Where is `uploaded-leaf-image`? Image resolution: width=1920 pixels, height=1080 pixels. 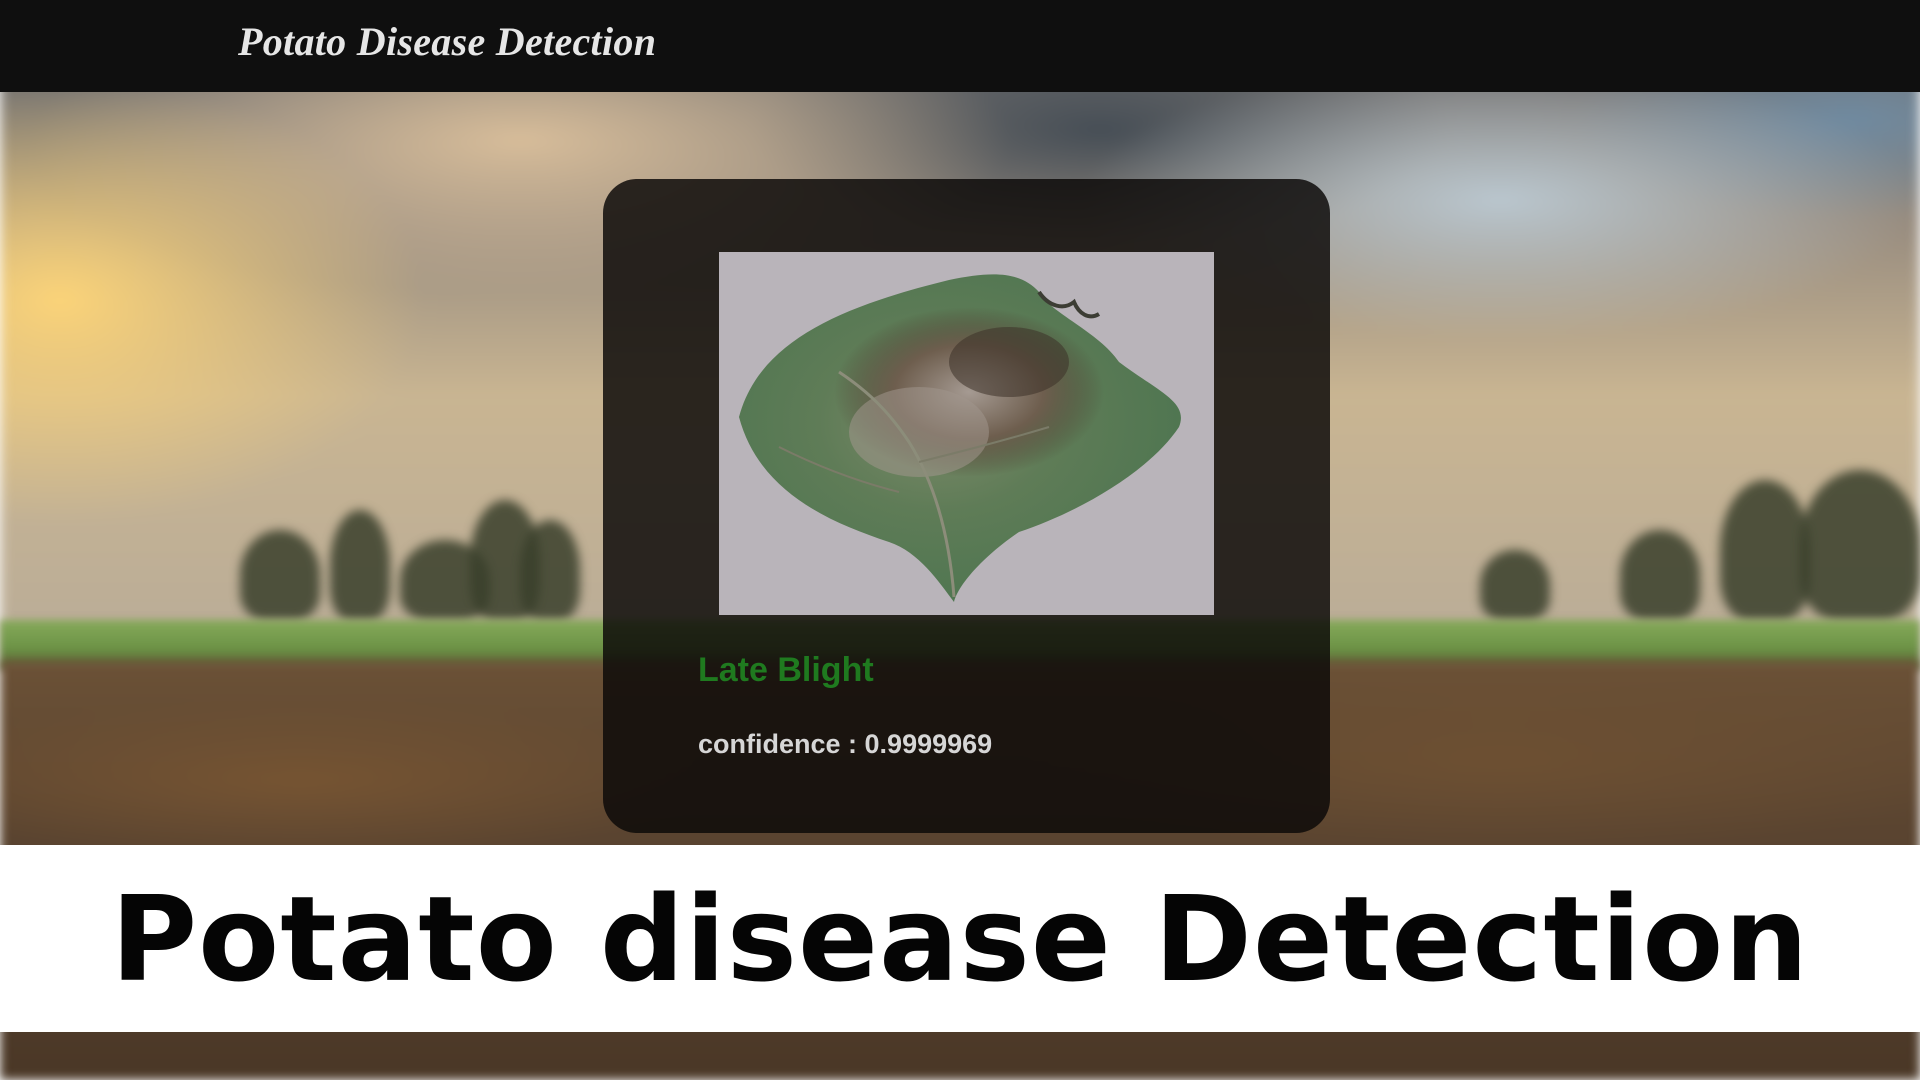 uploaded-leaf-image is located at coordinates (966, 433).